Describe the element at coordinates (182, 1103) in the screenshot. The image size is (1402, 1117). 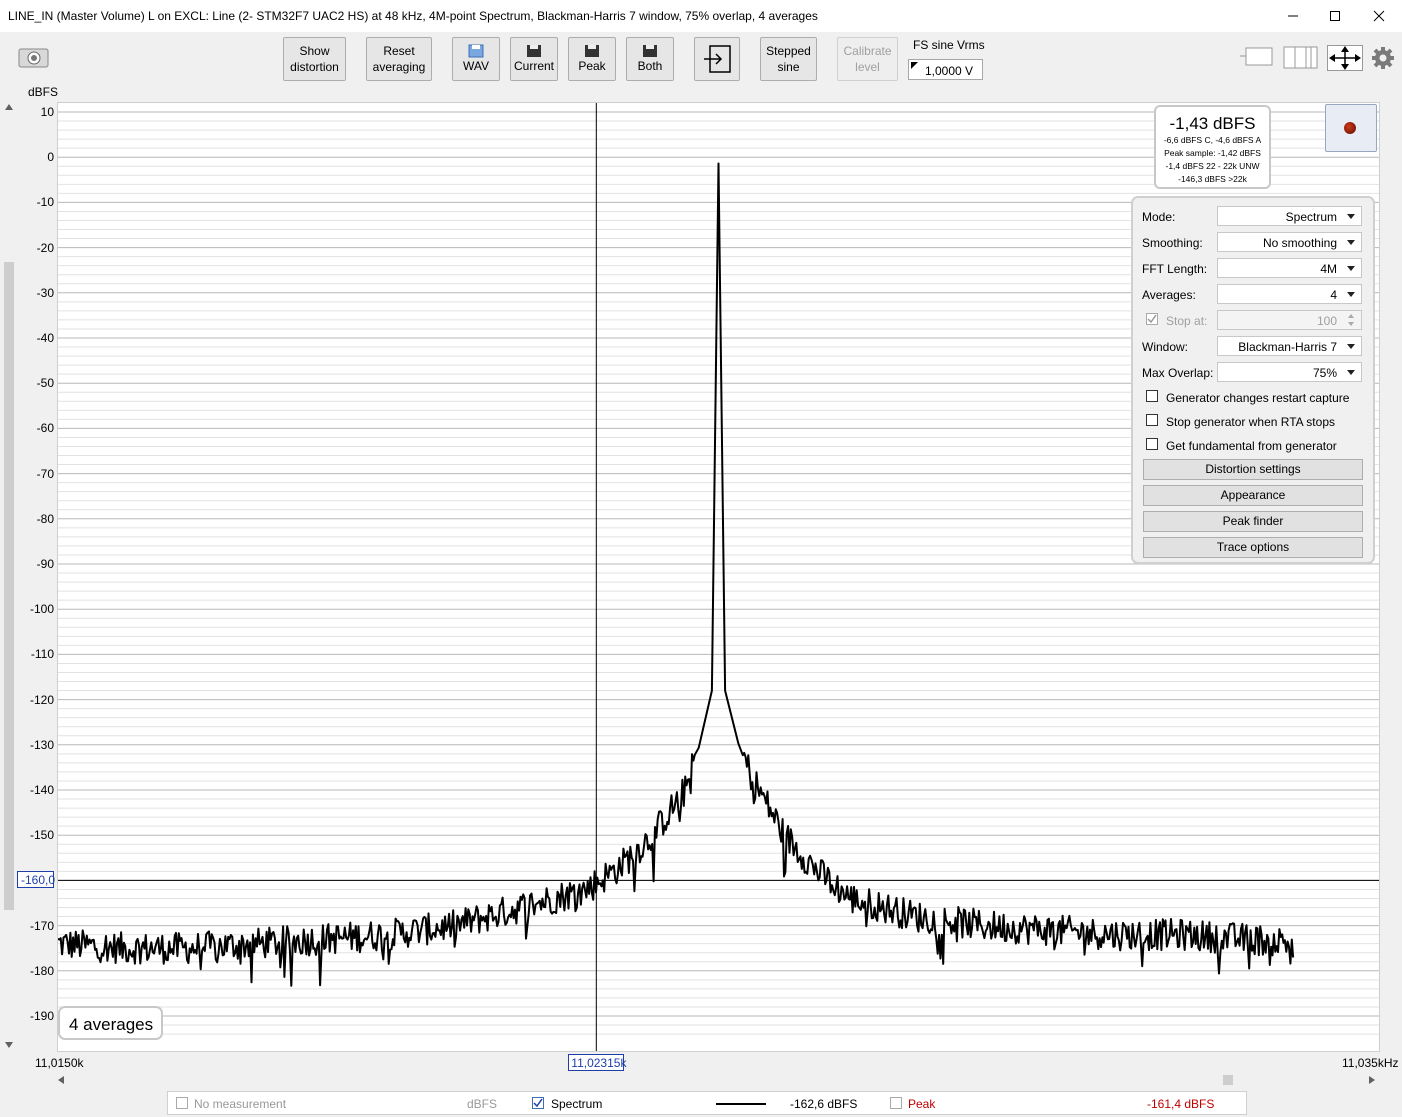
I see `no-measurement-checkbox` at that location.